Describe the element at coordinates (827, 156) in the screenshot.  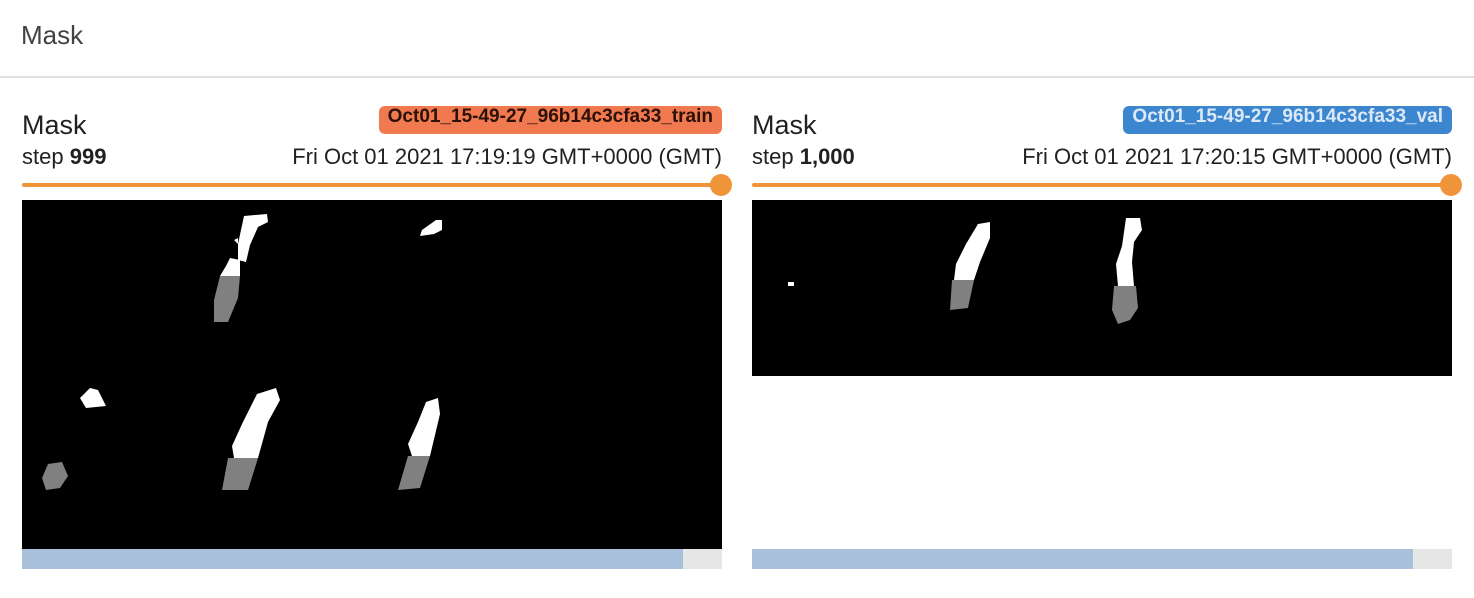
I see `step-value: 1,000` at that location.